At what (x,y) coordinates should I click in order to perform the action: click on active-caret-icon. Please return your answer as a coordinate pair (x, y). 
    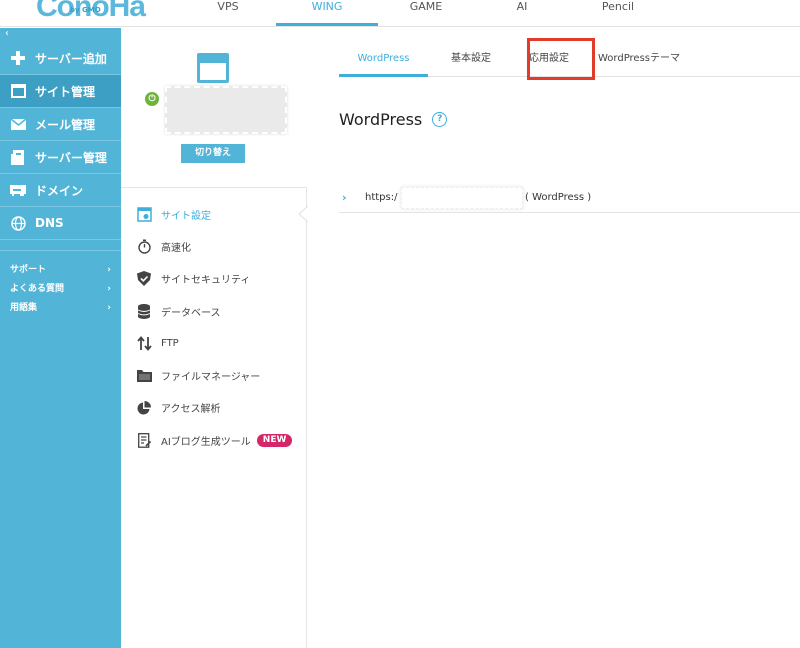
    Looking at the image, I should click on (303, 214).